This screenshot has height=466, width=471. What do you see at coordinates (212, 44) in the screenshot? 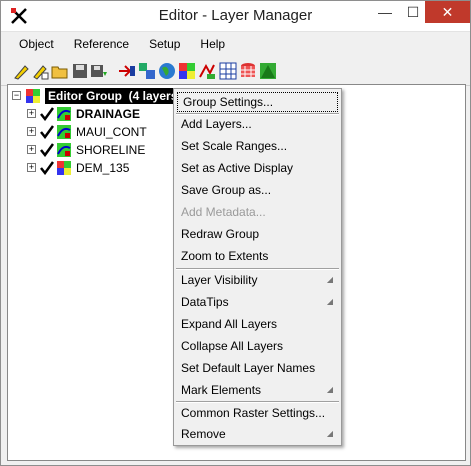
I see `menu-help: Help` at bounding box center [212, 44].